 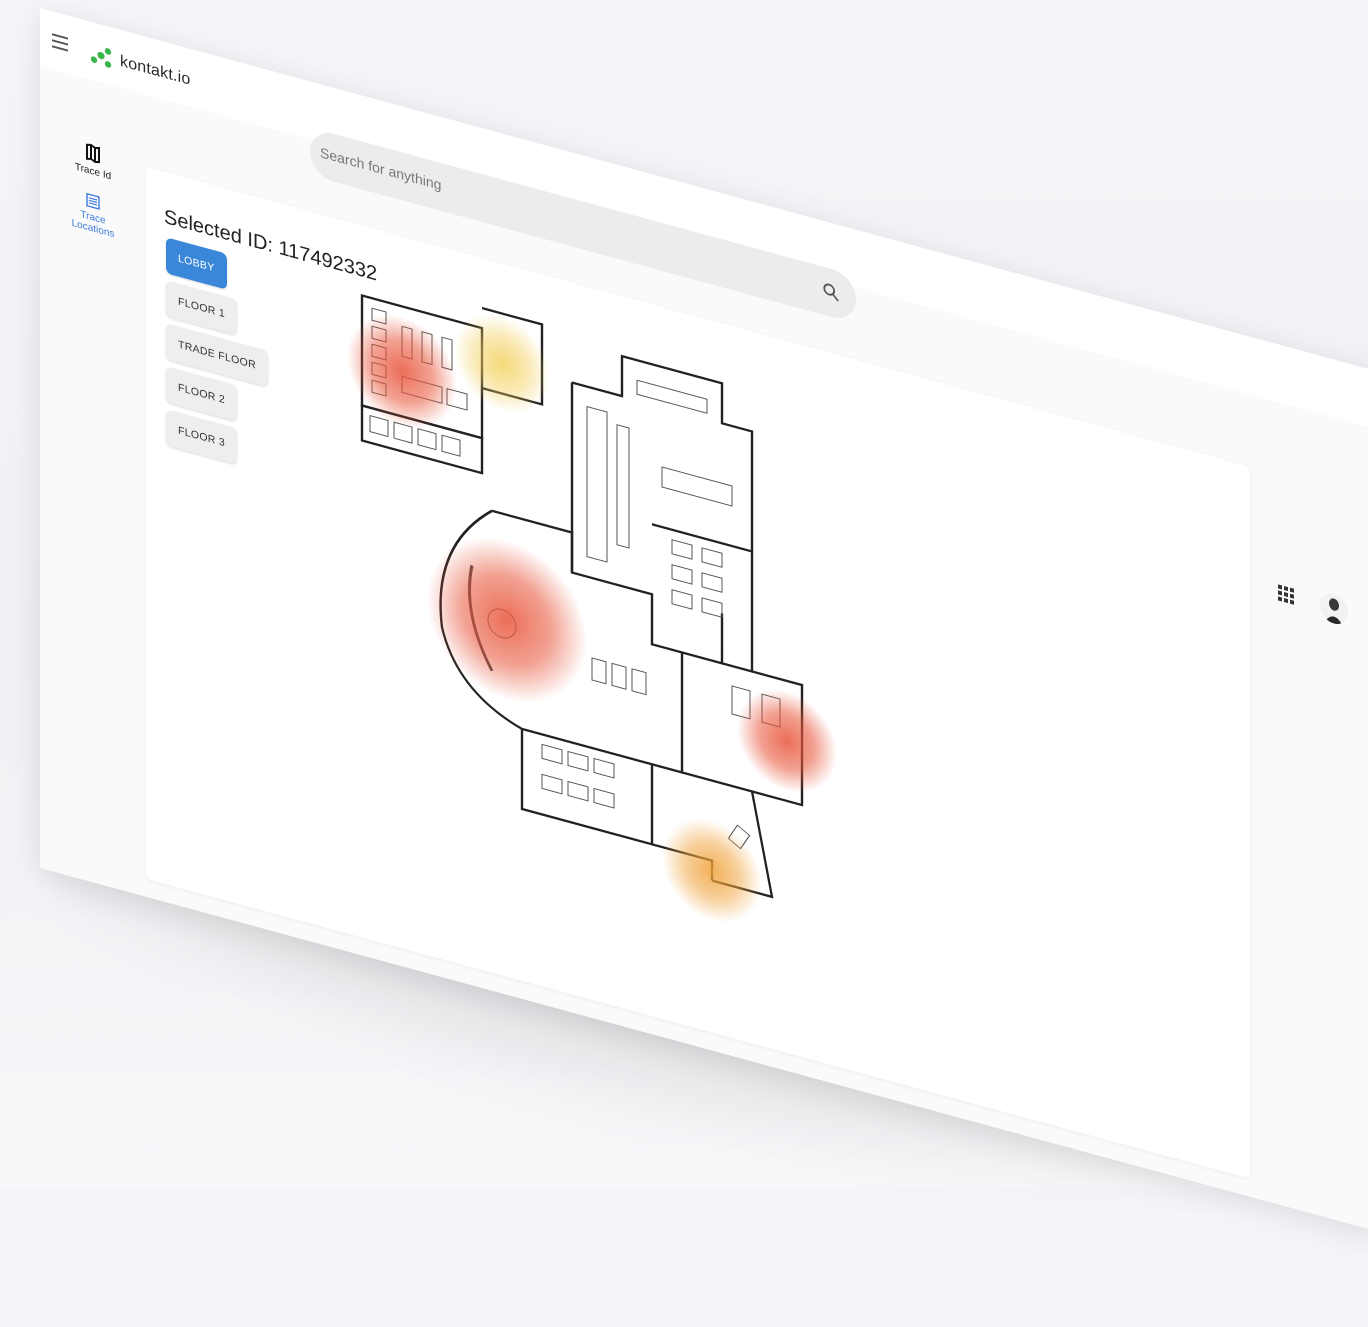 I want to click on user-avatar-icon, so click(x=1334, y=612).